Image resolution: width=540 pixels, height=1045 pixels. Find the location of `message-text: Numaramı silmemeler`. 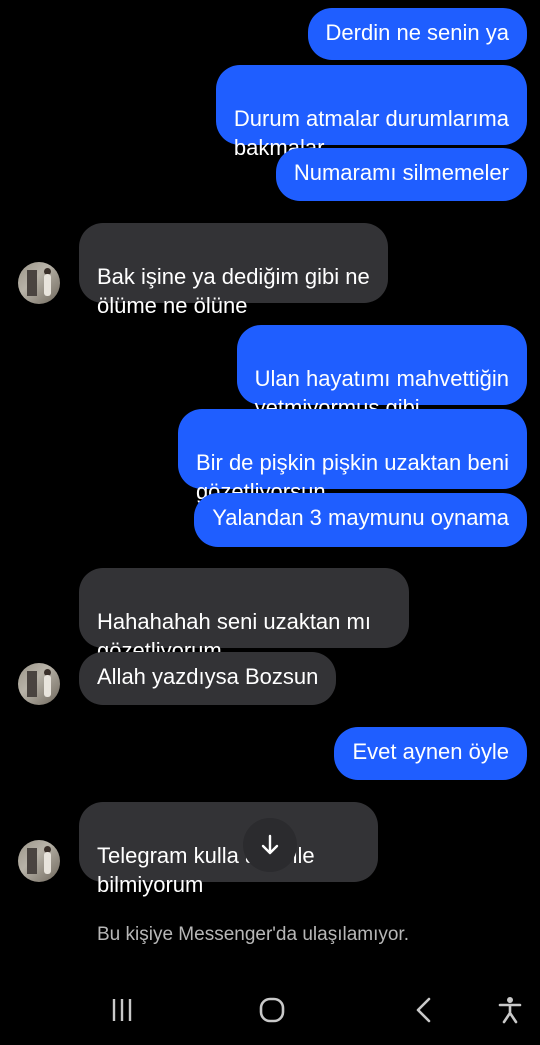

message-text: Numaramı silmemeler is located at coordinates (401, 172).